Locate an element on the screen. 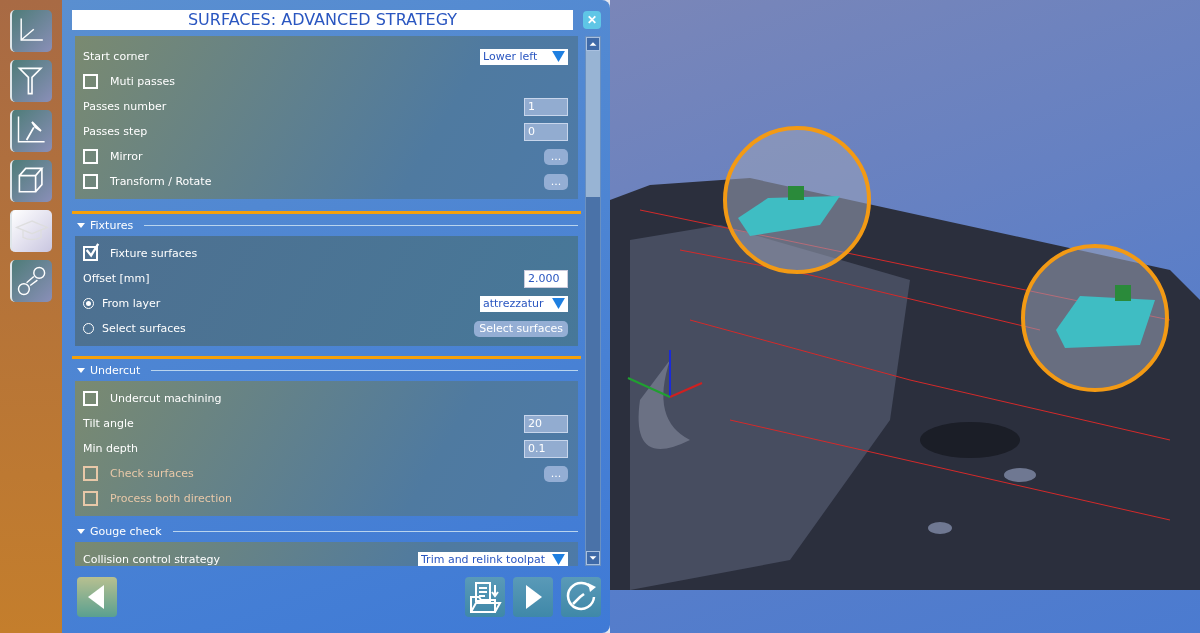 The image size is (1200, 633). scroll-down-icon is located at coordinates (593, 558).